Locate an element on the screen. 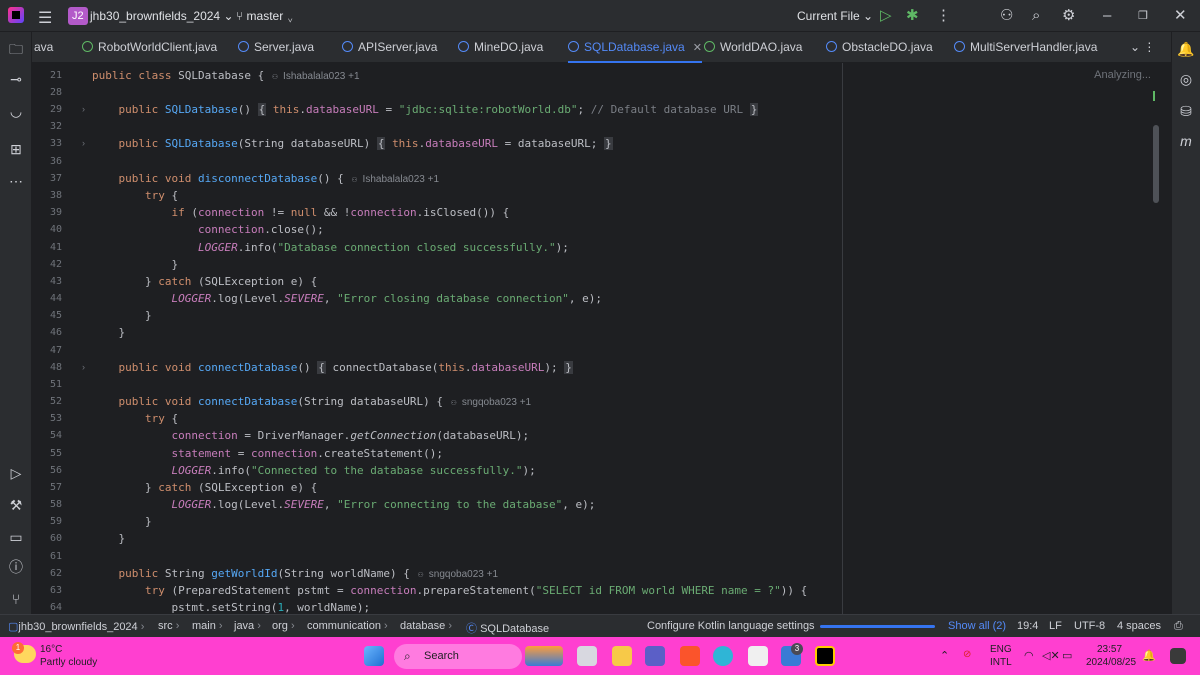  start-icon is located at coordinates (374, 656).